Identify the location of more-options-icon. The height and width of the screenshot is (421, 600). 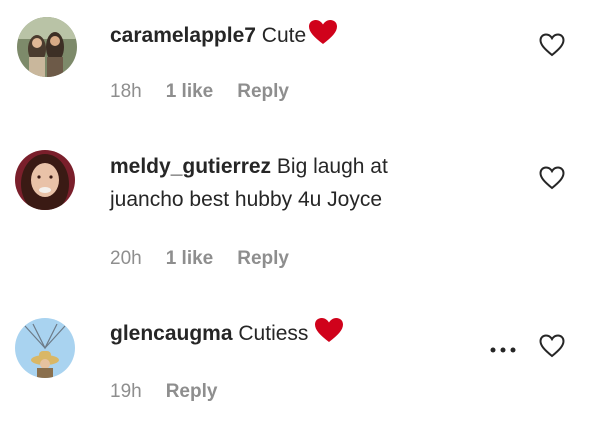
(503, 347).